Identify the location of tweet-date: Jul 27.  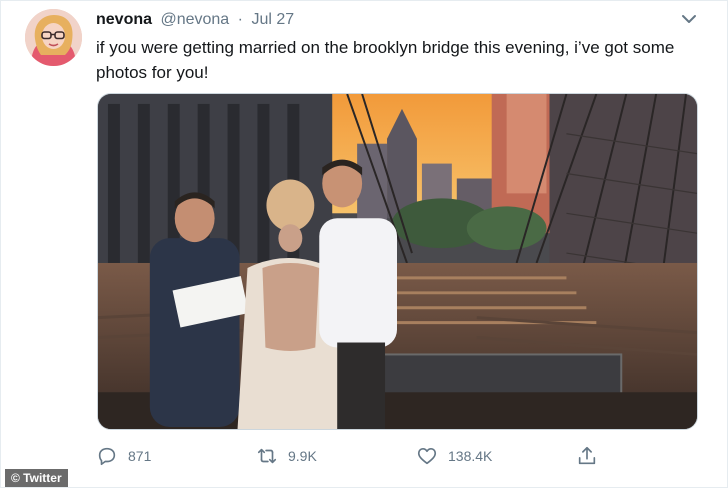
(272, 19).